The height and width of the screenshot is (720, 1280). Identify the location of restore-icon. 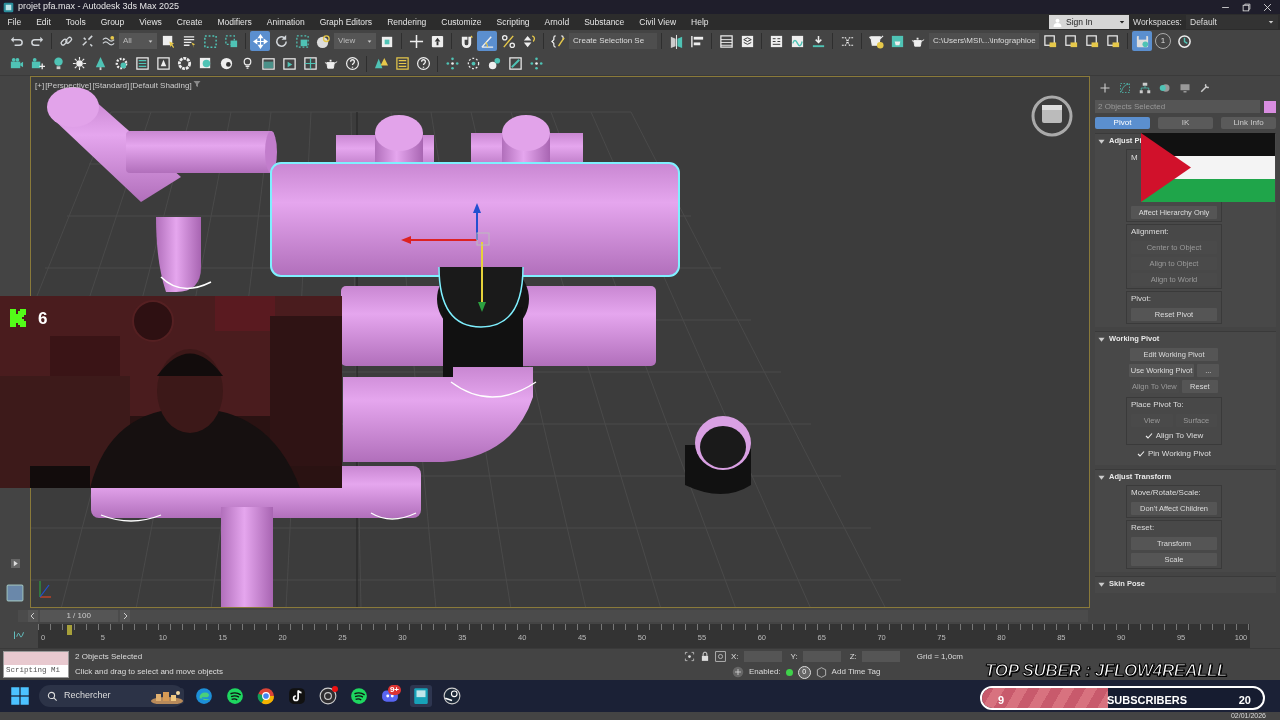
(1246, 7).